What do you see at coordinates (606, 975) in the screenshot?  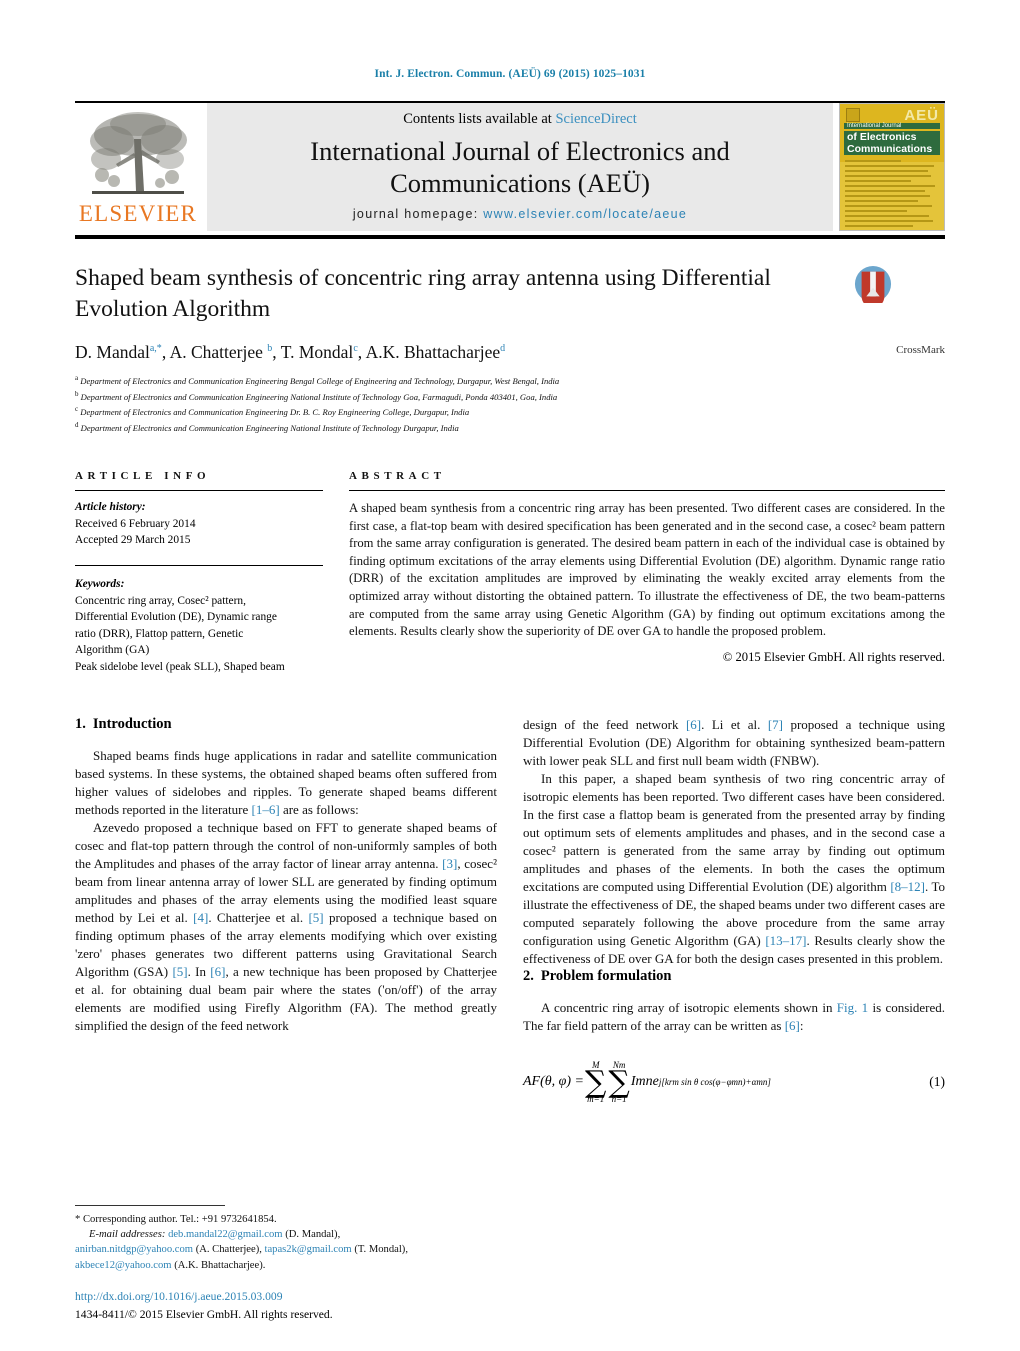 I see `section-title: Problem formulation` at bounding box center [606, 975].